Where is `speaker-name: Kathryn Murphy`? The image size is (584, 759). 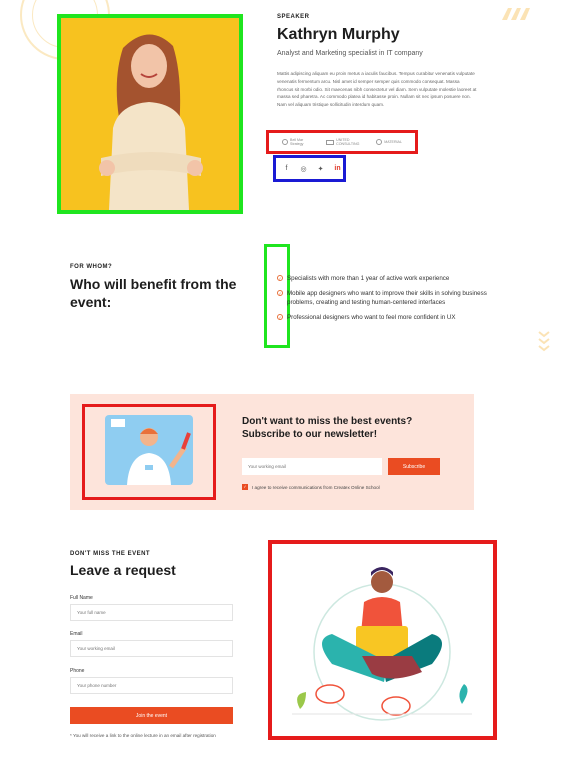
speaker-name: Kathryn Murphy is located at coordinates (338, 34).